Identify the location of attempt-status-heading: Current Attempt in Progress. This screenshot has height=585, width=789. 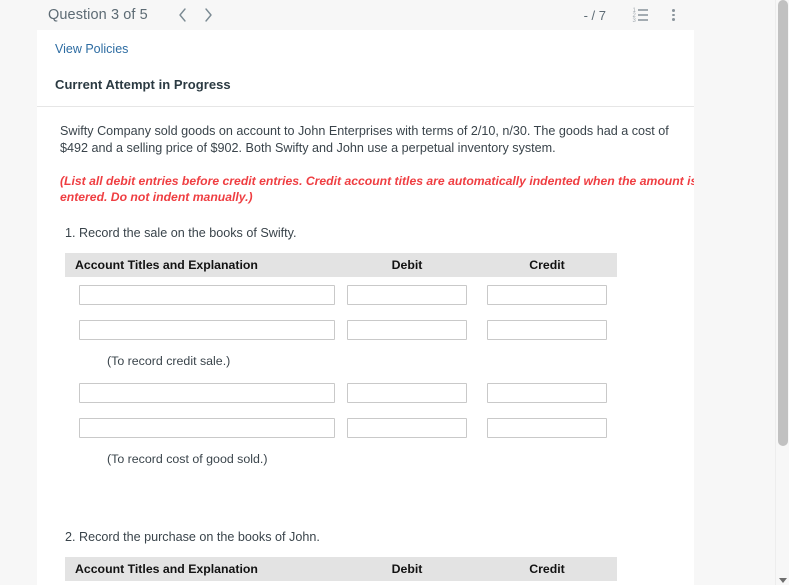
(143, 84).